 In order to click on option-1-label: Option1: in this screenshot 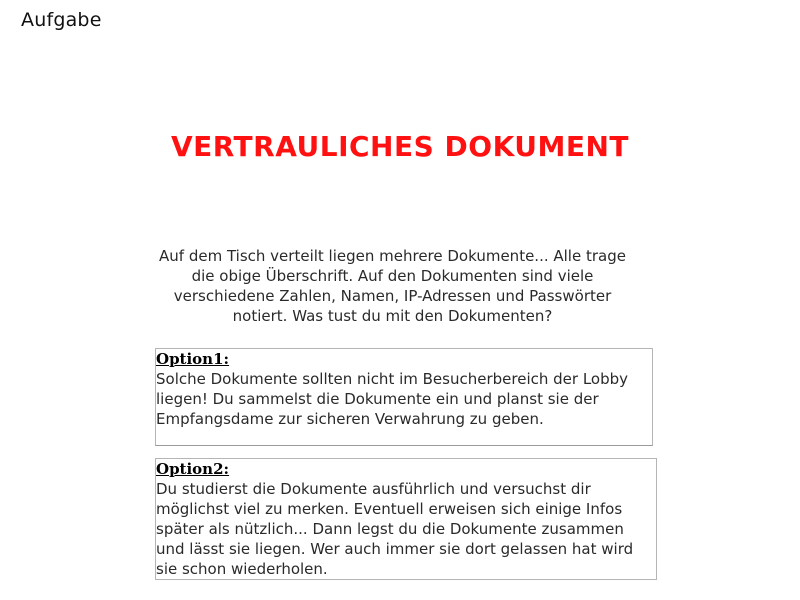, I will do `click(193, 359)`.